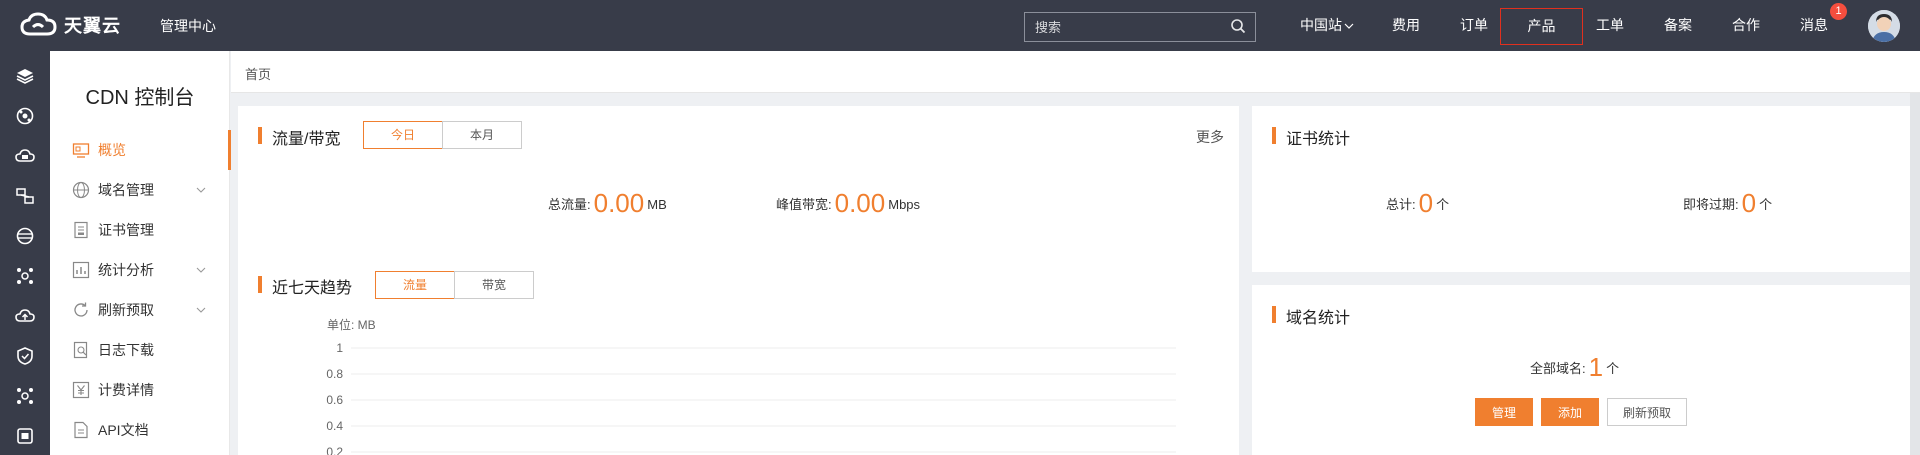 The height and width of the screenshot is (455, 1920). I want to click on network-hub-icon, so click(25, 116).